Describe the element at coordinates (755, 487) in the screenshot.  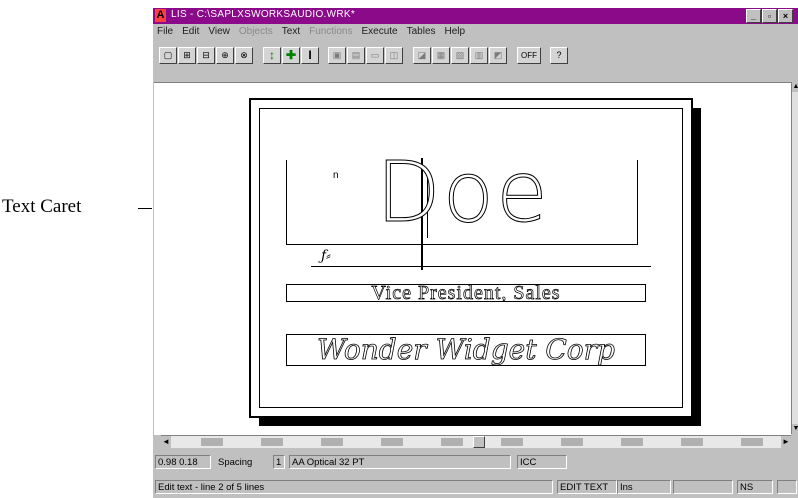
I see `ns-indicator: NS` at that location.